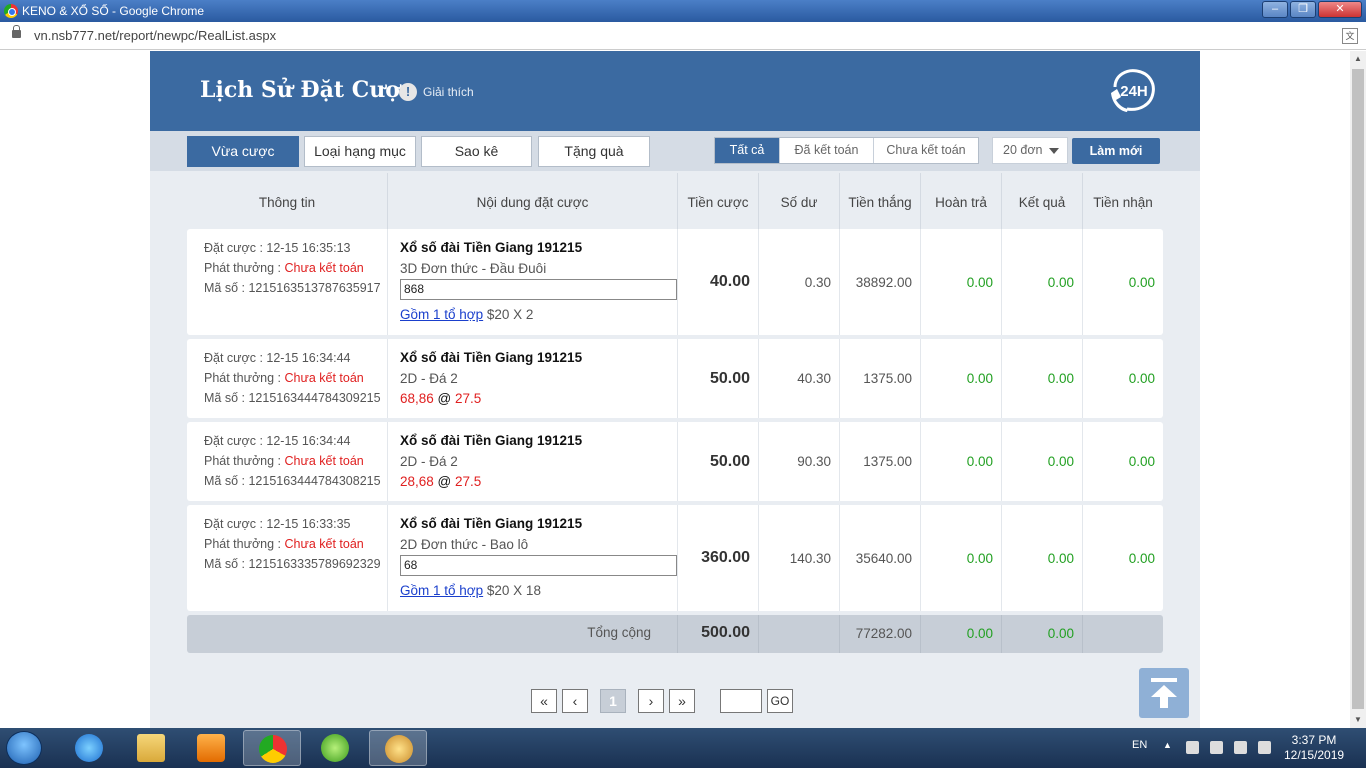  Describe the element at coordinates (1060, 633) in the screenshot. I see `total-result: 0.00` at that location.